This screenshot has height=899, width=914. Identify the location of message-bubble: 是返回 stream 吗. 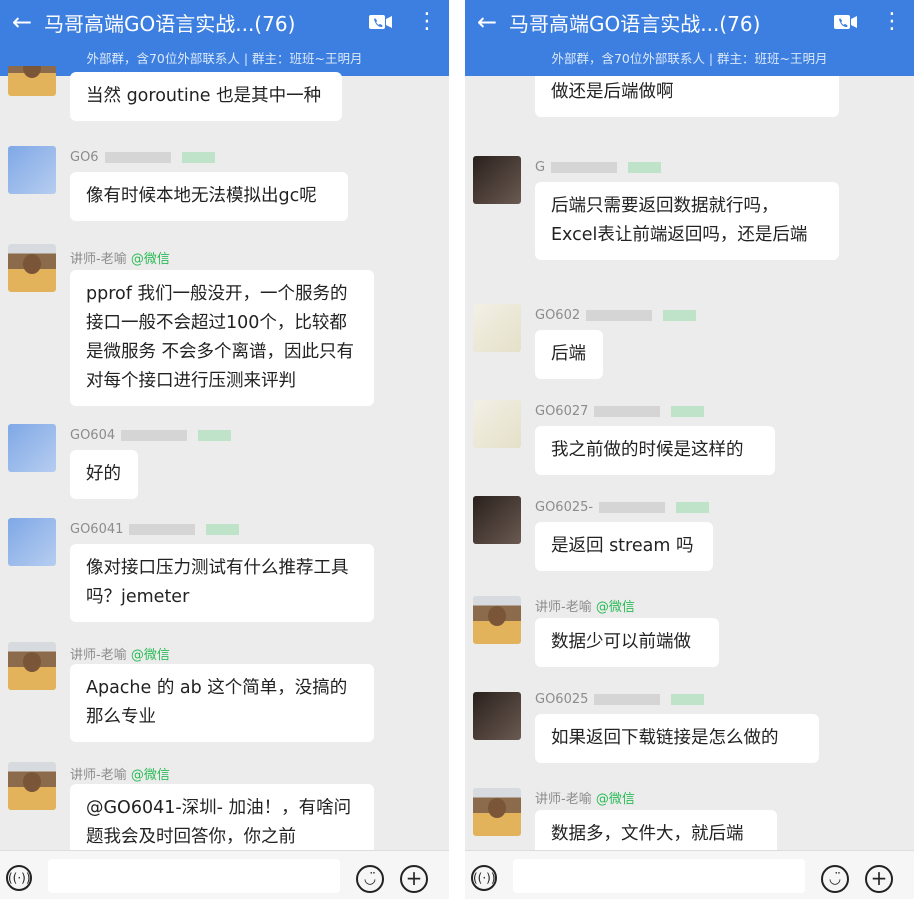
(624, 546).